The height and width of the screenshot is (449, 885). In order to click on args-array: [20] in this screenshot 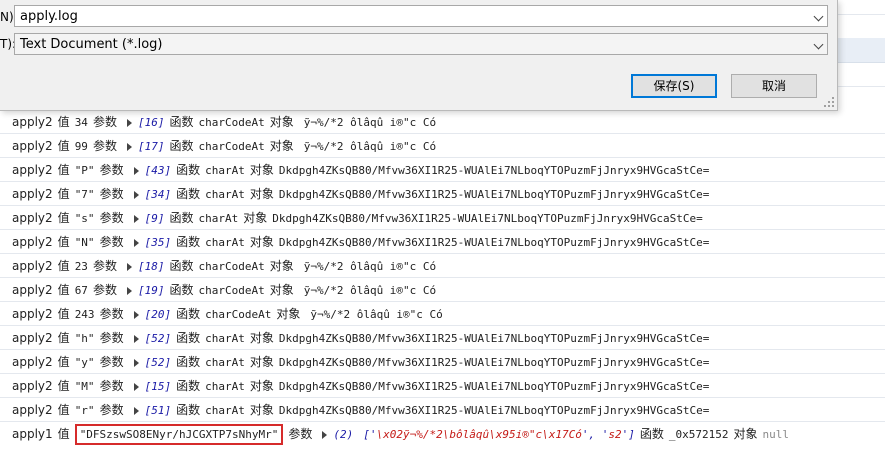, I will do `click(158, 314)`.